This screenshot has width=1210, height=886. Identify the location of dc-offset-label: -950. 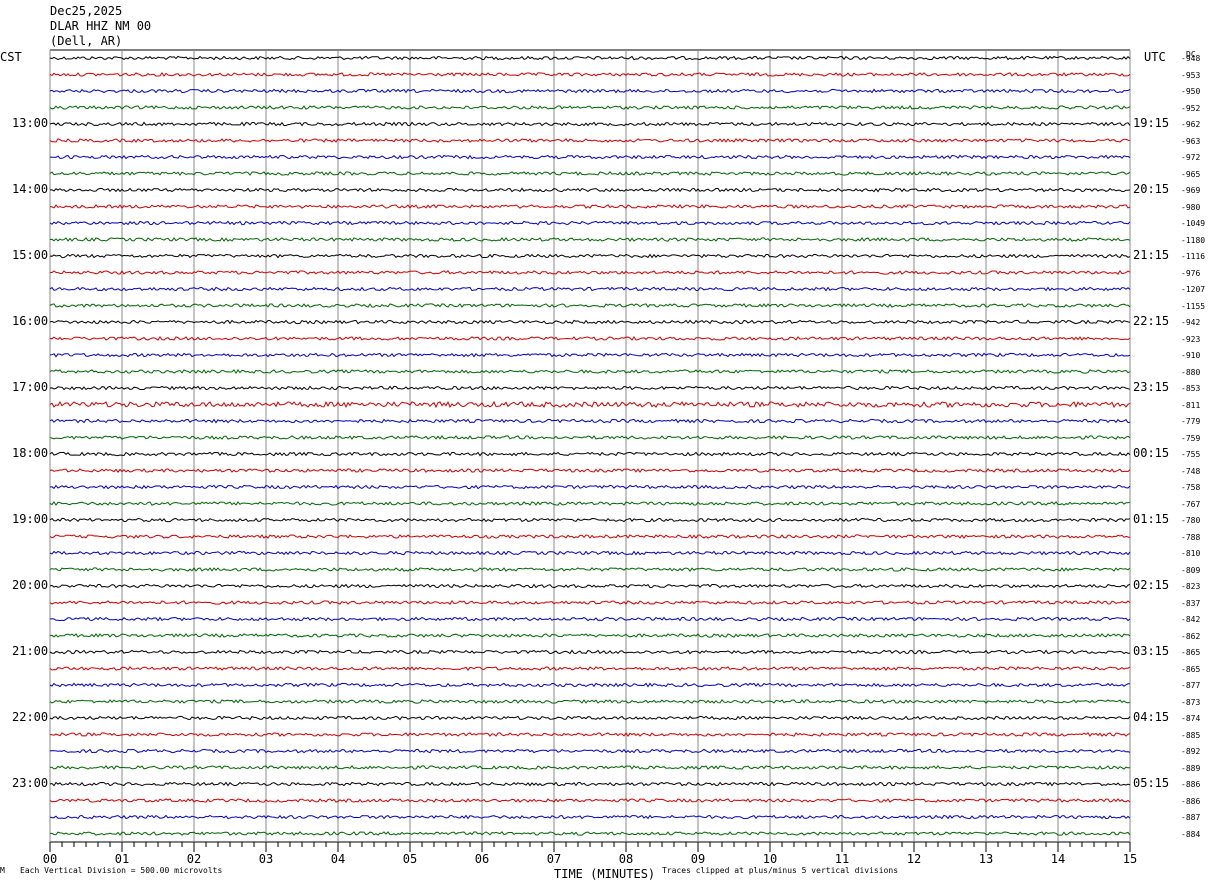
(1191, 91).